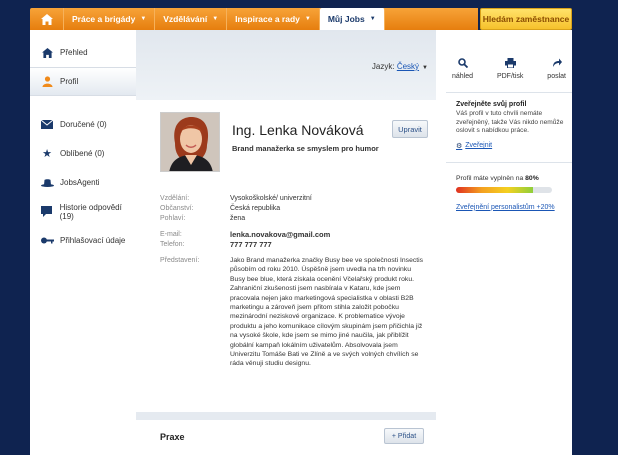  What do you see at coordinates (180, 260) in the screenshot?
I see `detail-label: Představení:` at bounding box center [180, 260].